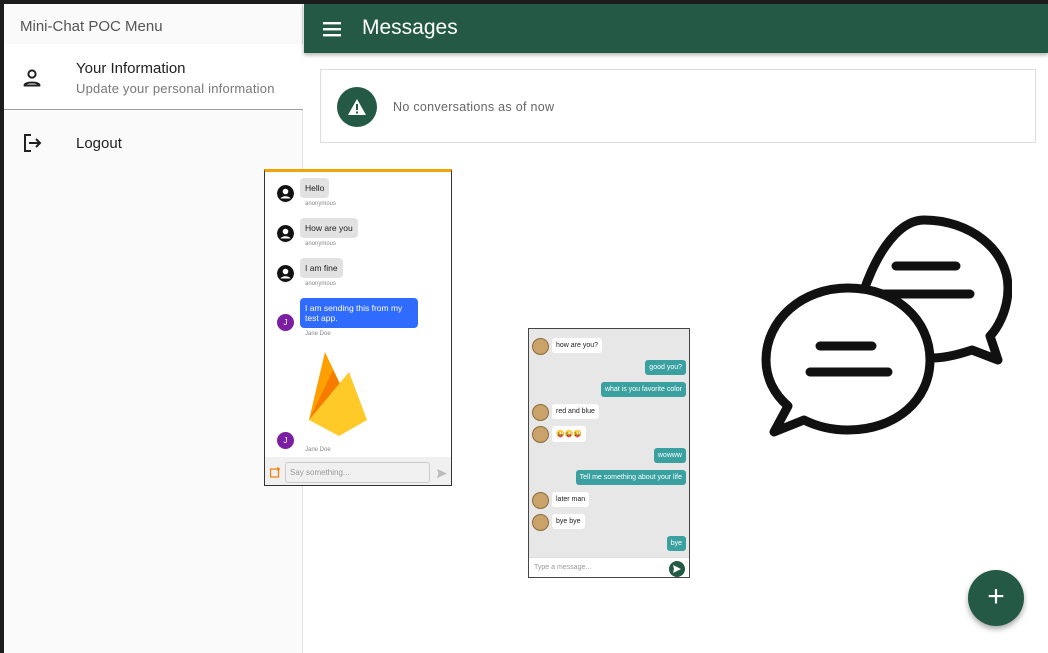  What do you see at coordinates (665, 367) in the screenshot?
I see `message-bubble: good you?` at bounding box center [665, 367].